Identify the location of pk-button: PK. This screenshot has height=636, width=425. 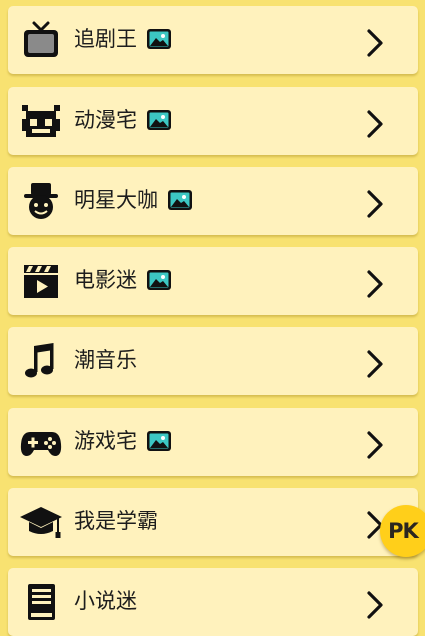
(402, 531).